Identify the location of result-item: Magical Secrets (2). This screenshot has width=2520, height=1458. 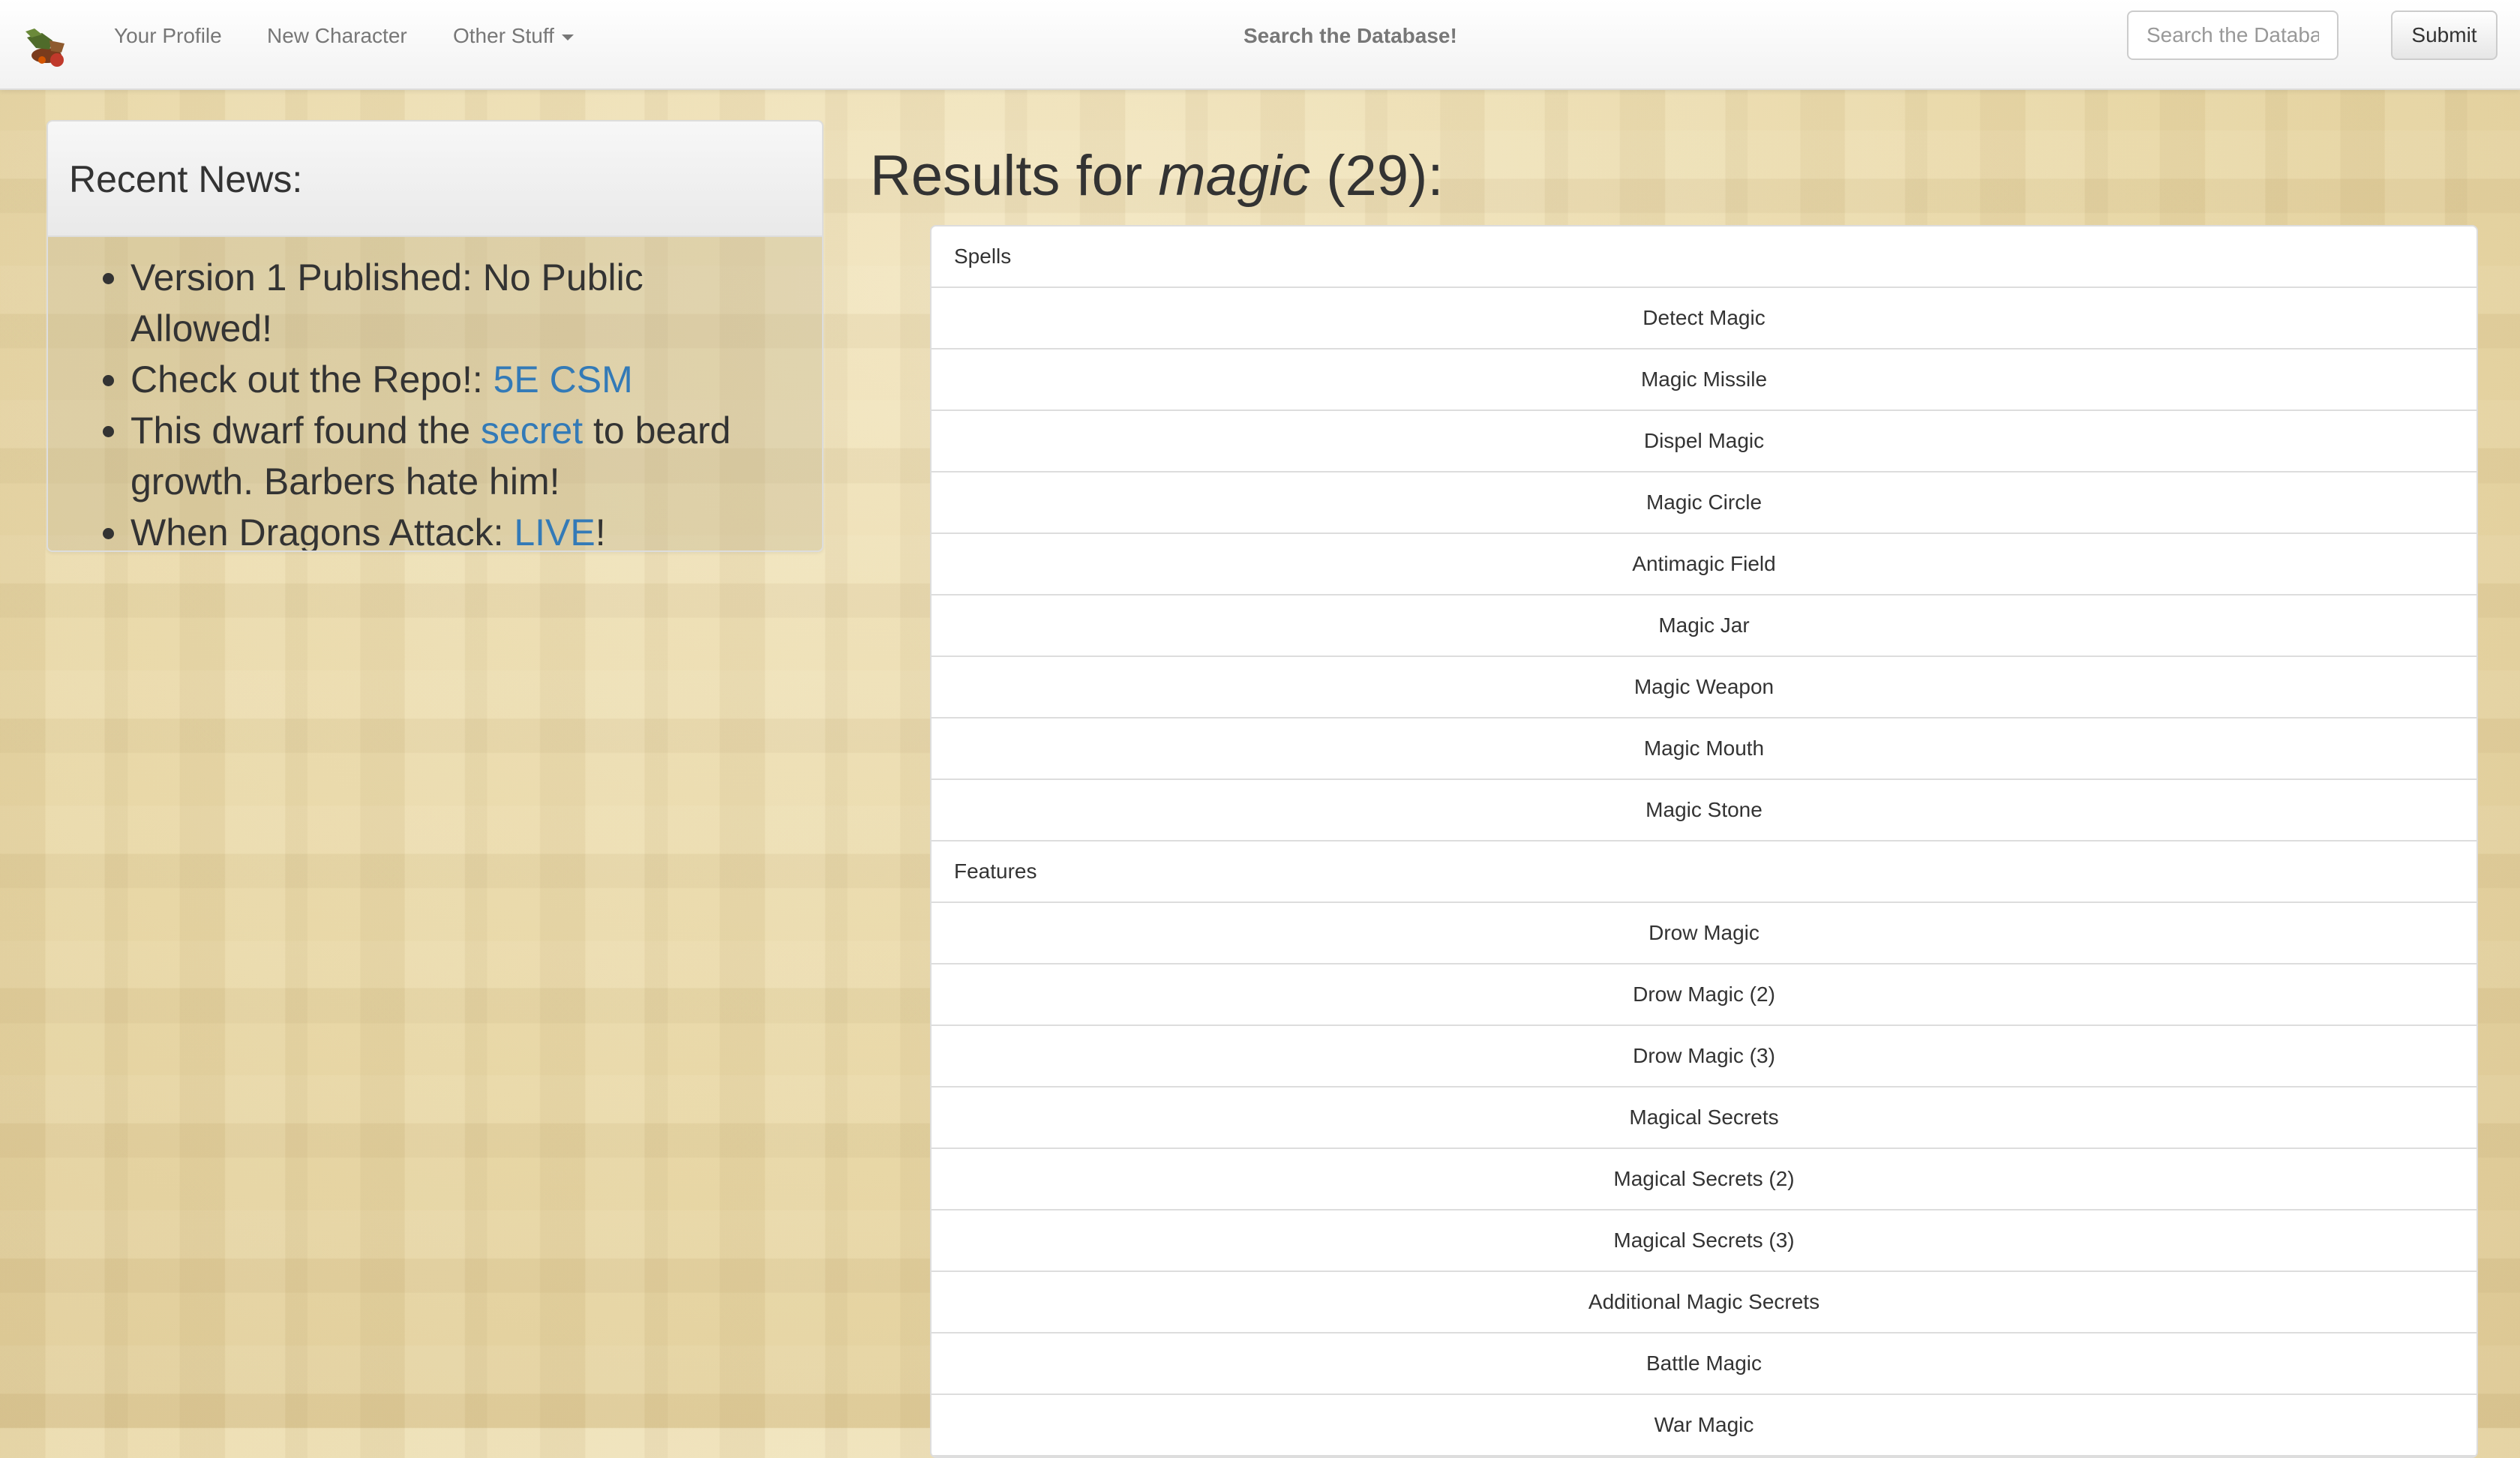
(1704, 1179).